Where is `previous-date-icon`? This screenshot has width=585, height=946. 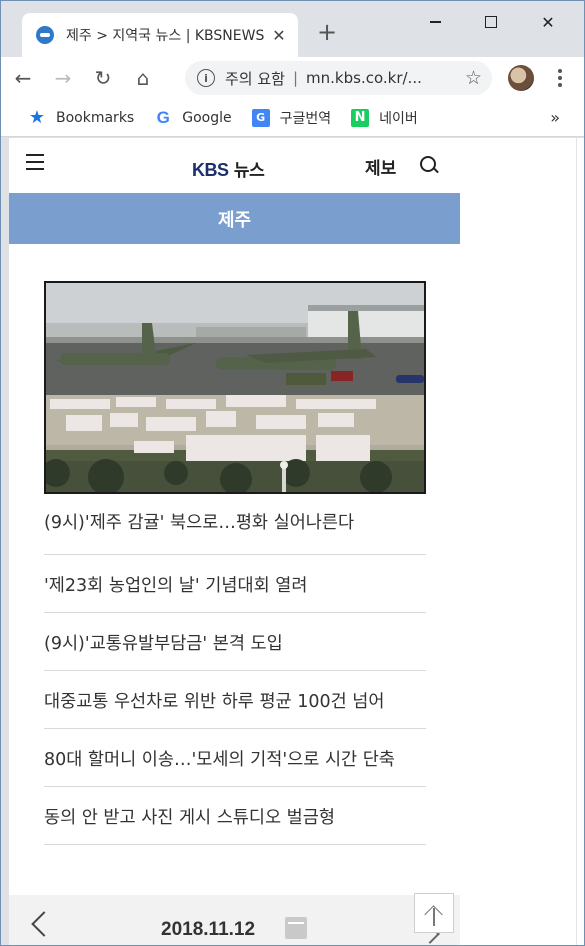 previous-date-icon is located at coordinates (38, 927).